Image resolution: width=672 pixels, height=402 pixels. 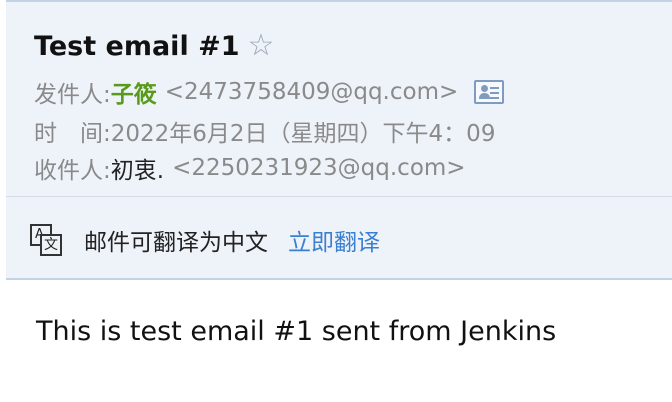 I want to click on translate-now-link: 立即翻译, so click(x=334, y=240).